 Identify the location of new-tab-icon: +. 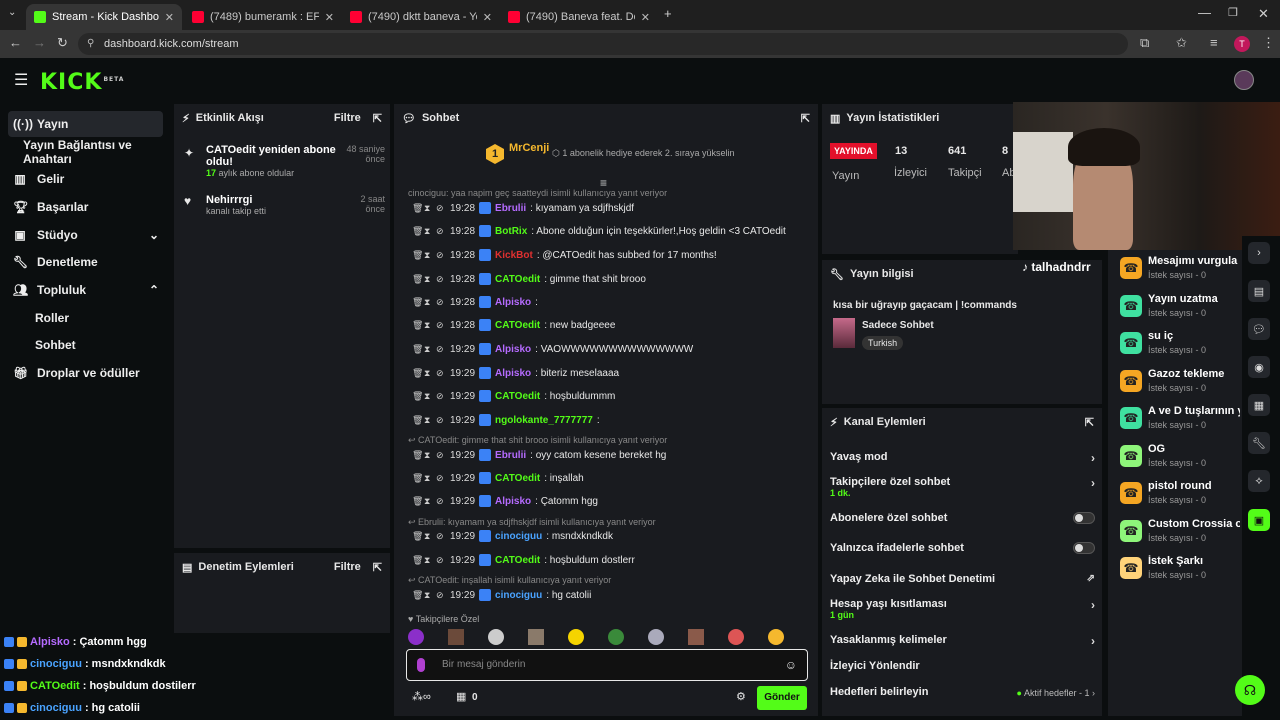
(668, 13).